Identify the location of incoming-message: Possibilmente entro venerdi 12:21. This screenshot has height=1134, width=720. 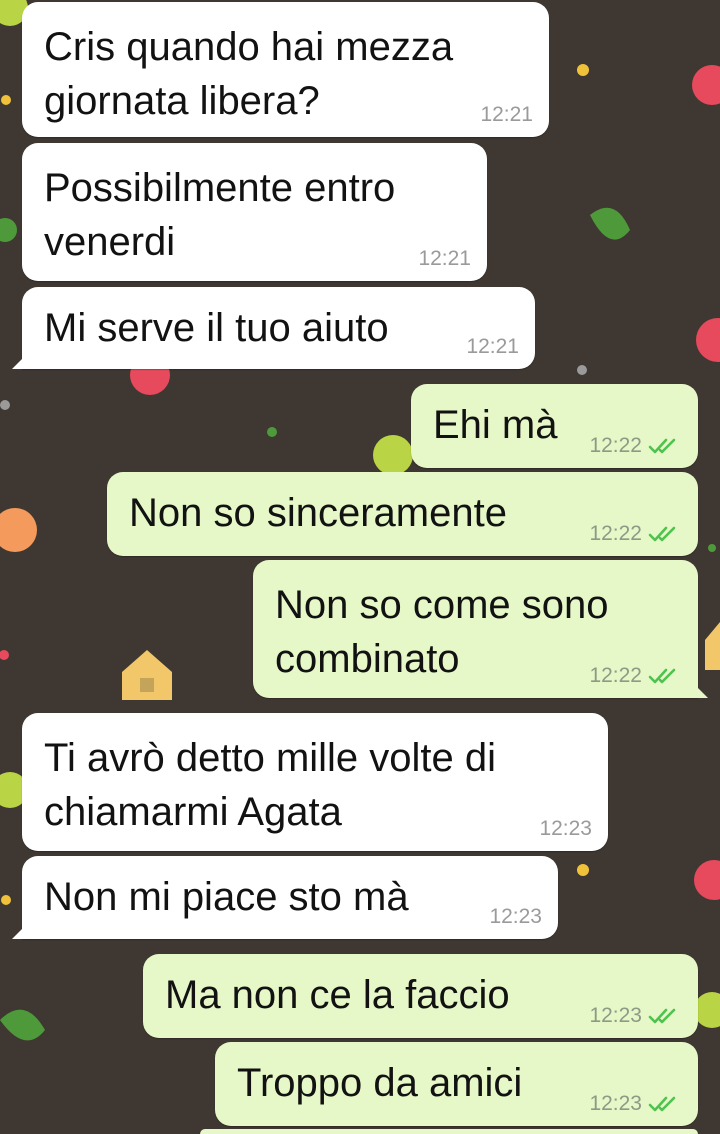
(254, 212).